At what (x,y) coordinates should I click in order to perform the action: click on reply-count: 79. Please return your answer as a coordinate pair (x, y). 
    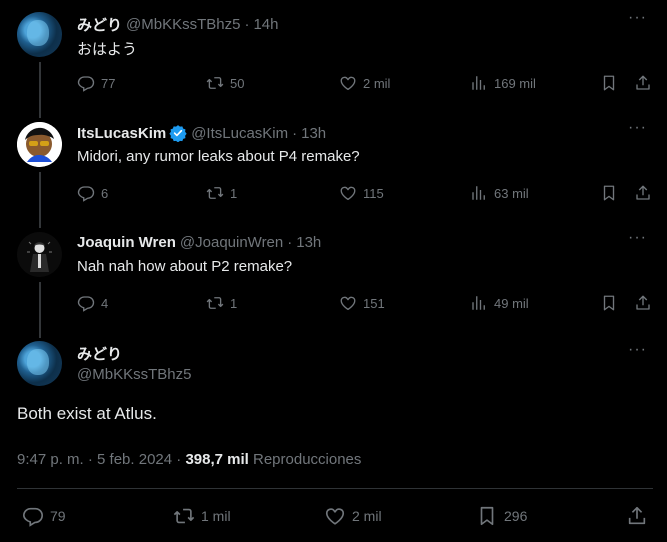
    Looking at the image, I should click on (58, 516).